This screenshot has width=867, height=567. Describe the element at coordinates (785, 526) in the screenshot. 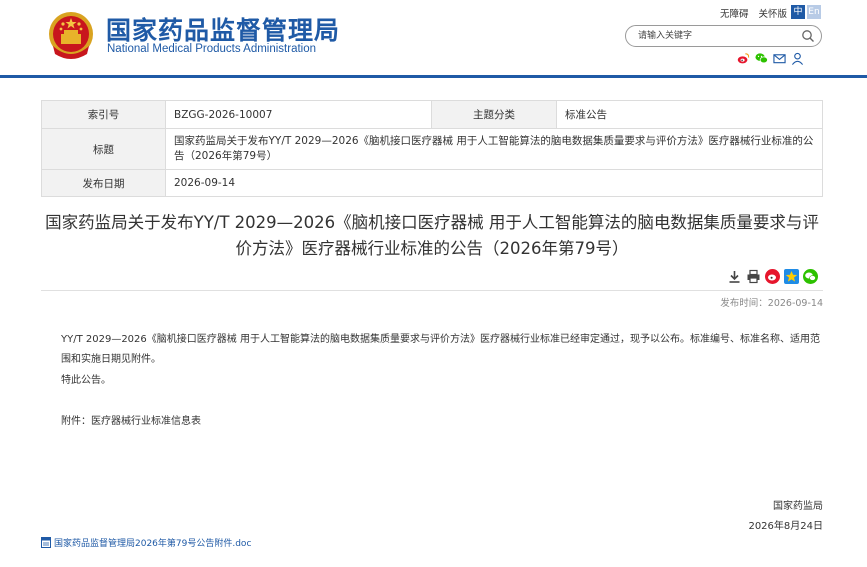

I see `sign-date: 2026年8月24日` at that location.